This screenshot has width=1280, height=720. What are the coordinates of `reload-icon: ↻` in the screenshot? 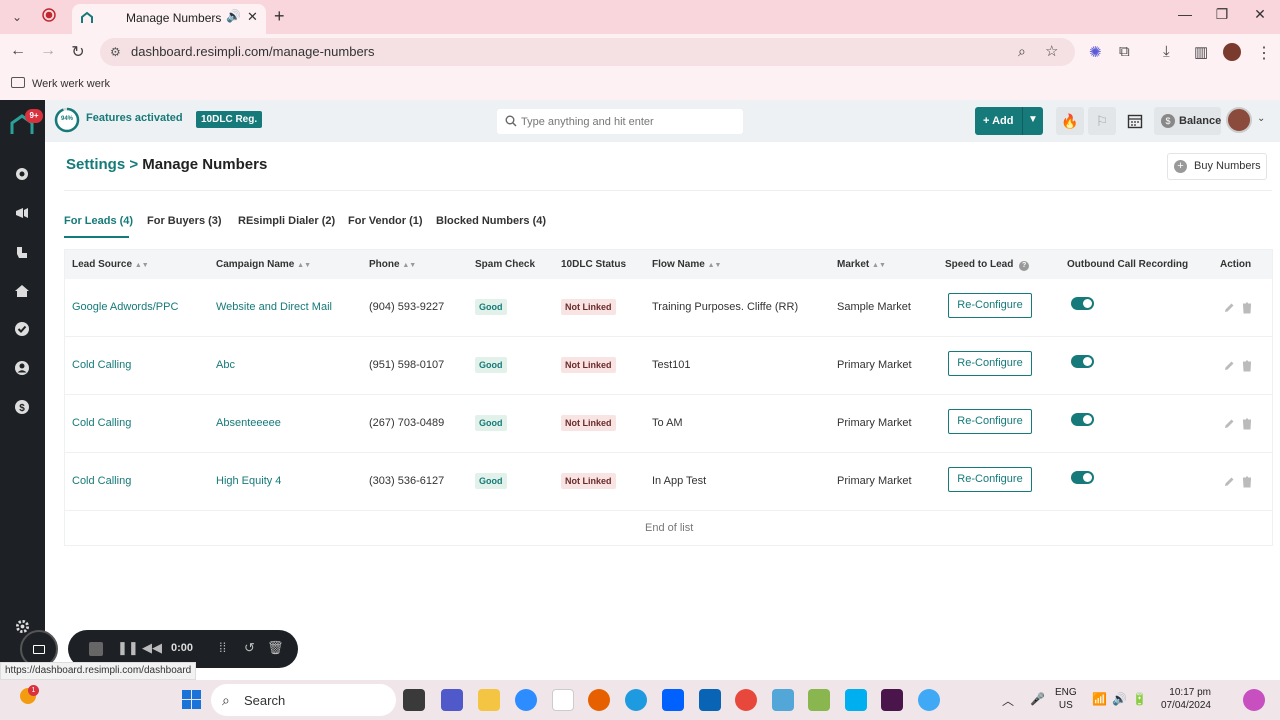 It's located at (78, 52).